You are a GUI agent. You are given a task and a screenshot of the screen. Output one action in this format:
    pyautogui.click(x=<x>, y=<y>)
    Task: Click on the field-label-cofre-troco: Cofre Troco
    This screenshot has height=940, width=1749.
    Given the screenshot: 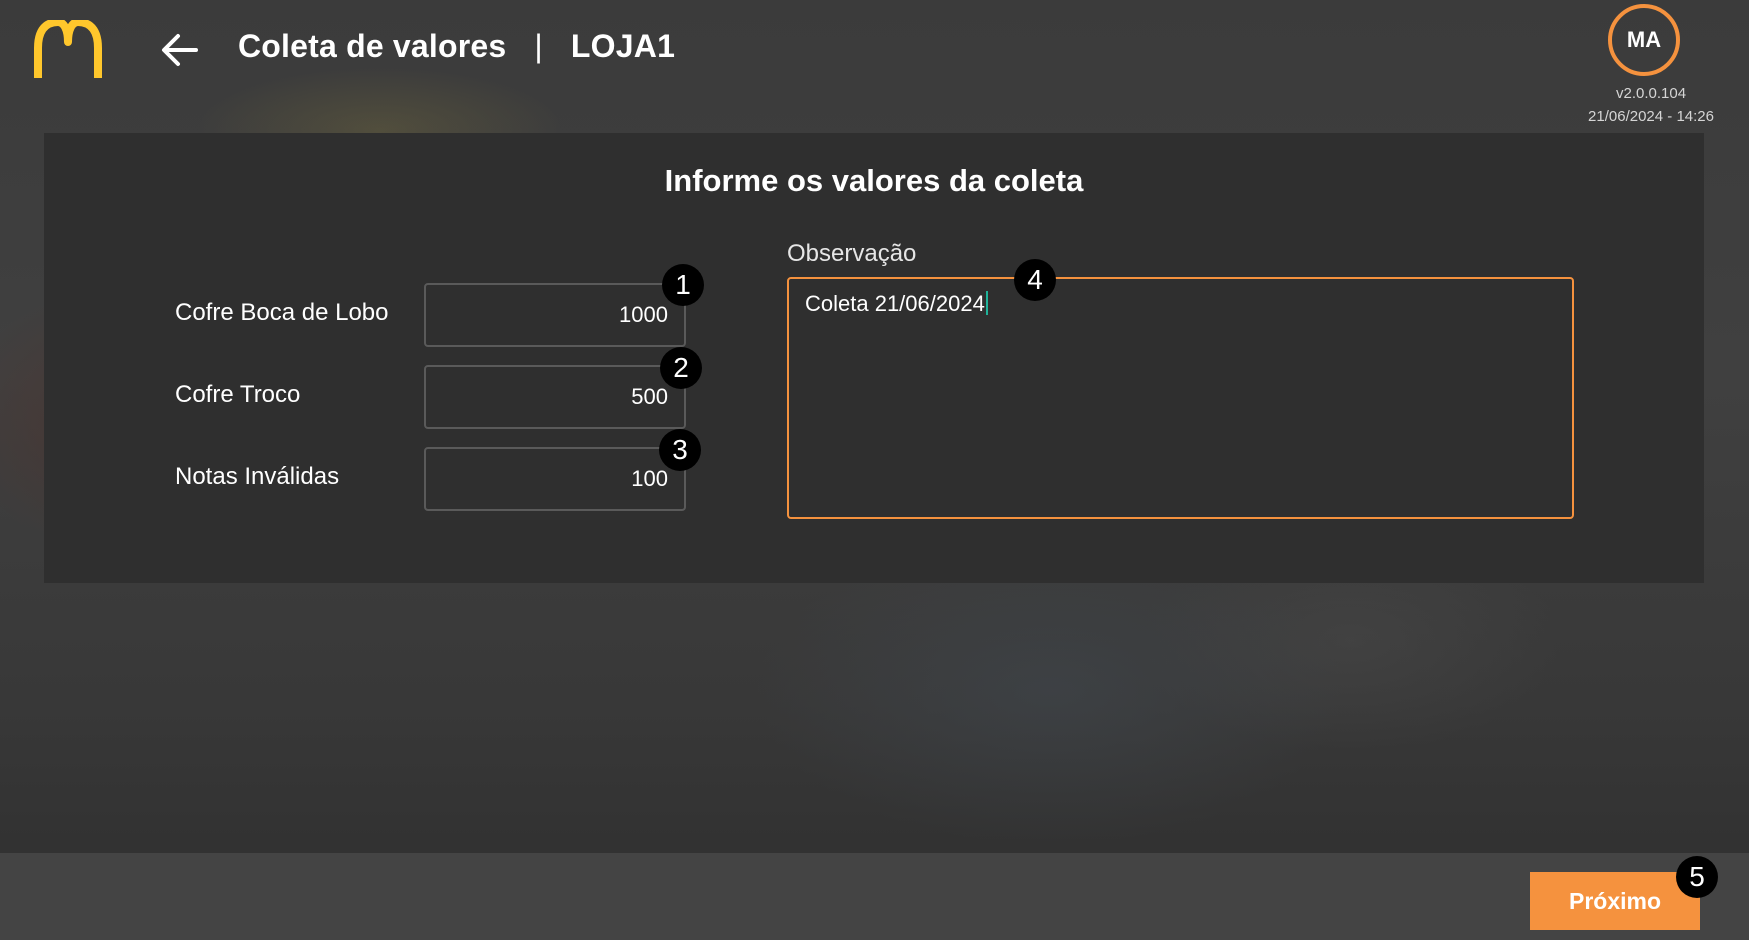 What is the action you would take?
    pyautogui.click(x=238, y=394)
    